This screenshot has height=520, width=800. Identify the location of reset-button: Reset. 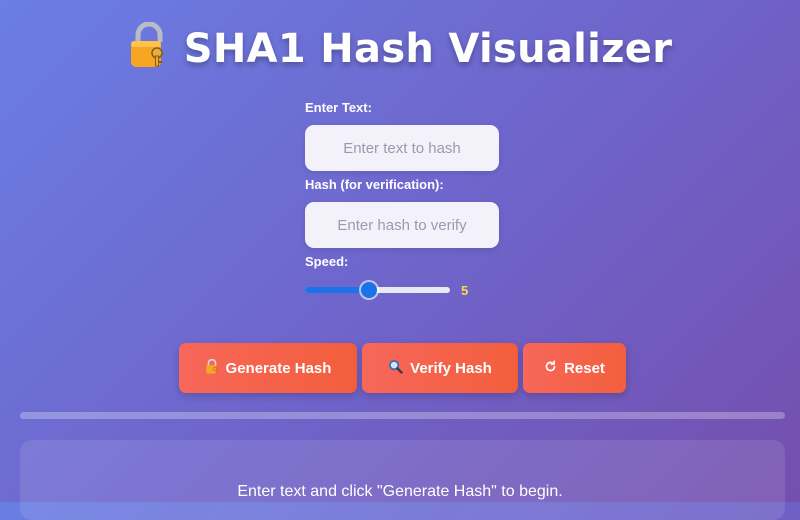
(574, 368).